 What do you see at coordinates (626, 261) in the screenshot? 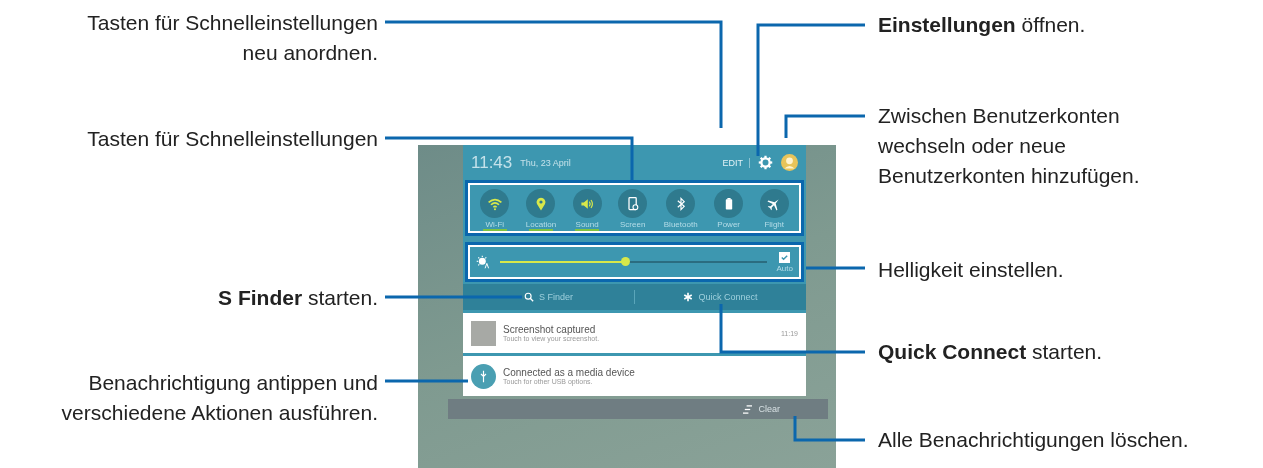
I see `slider-thumb` at bounding box center [626, 261].